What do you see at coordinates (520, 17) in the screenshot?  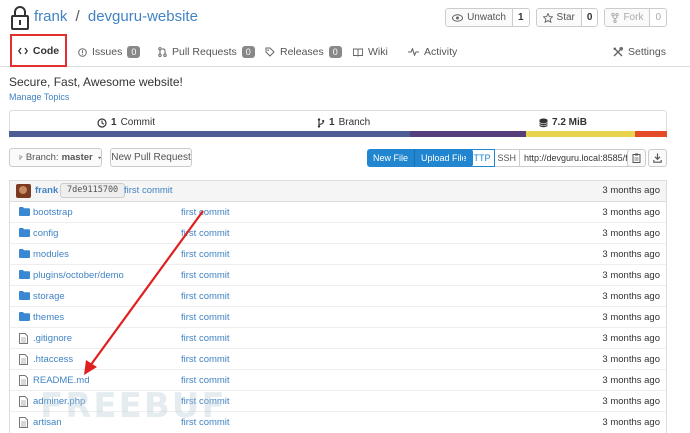 I see `watch-count: 1` at bounding box center [520, 17].